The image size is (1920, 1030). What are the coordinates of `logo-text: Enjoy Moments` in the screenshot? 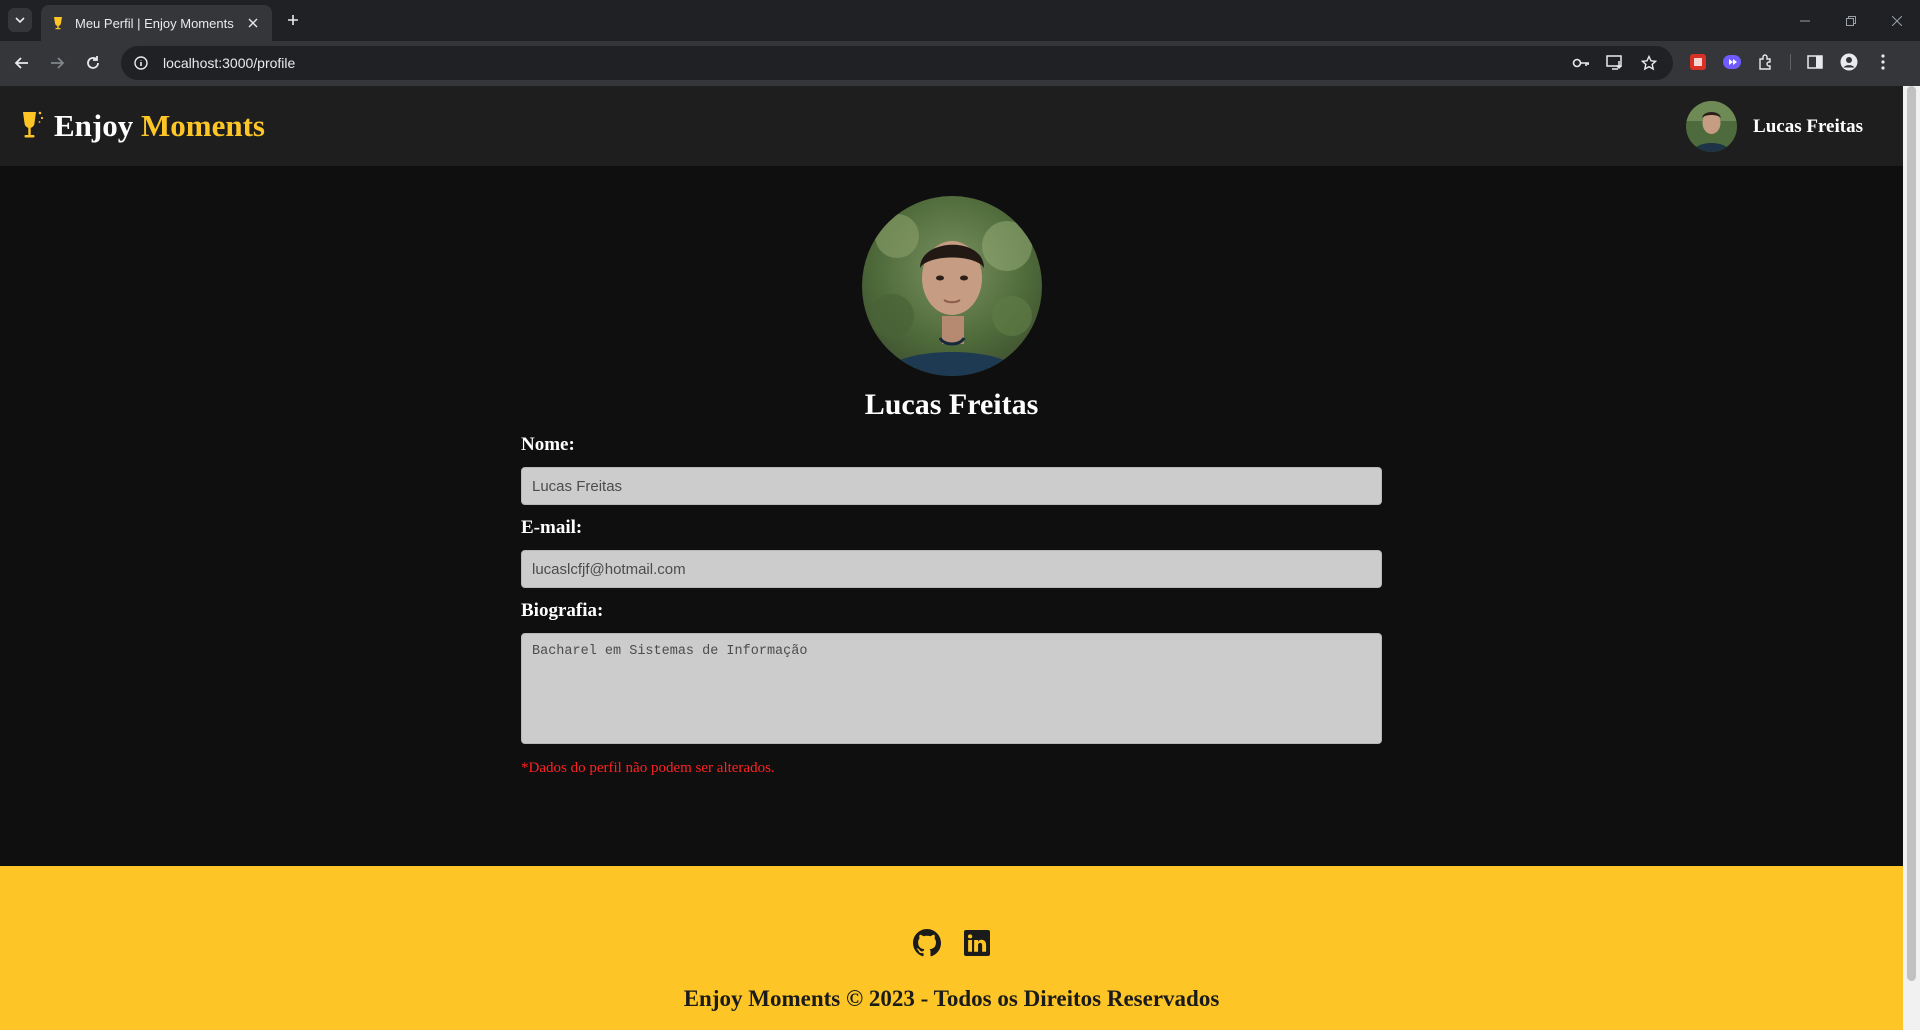 It's located at (159, 126).